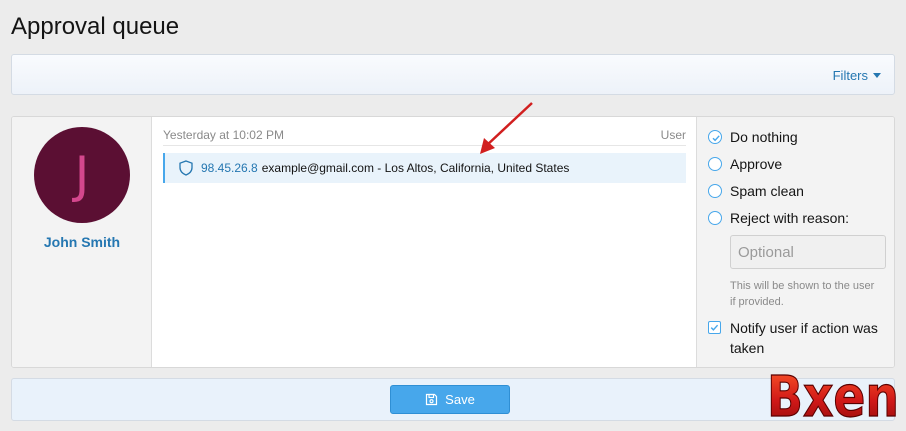 The image size is (906, 431). What do you see at coordinates (673, 135) in the screenshot?
I see `content-type-label: User` at bounding box center [673, 135].